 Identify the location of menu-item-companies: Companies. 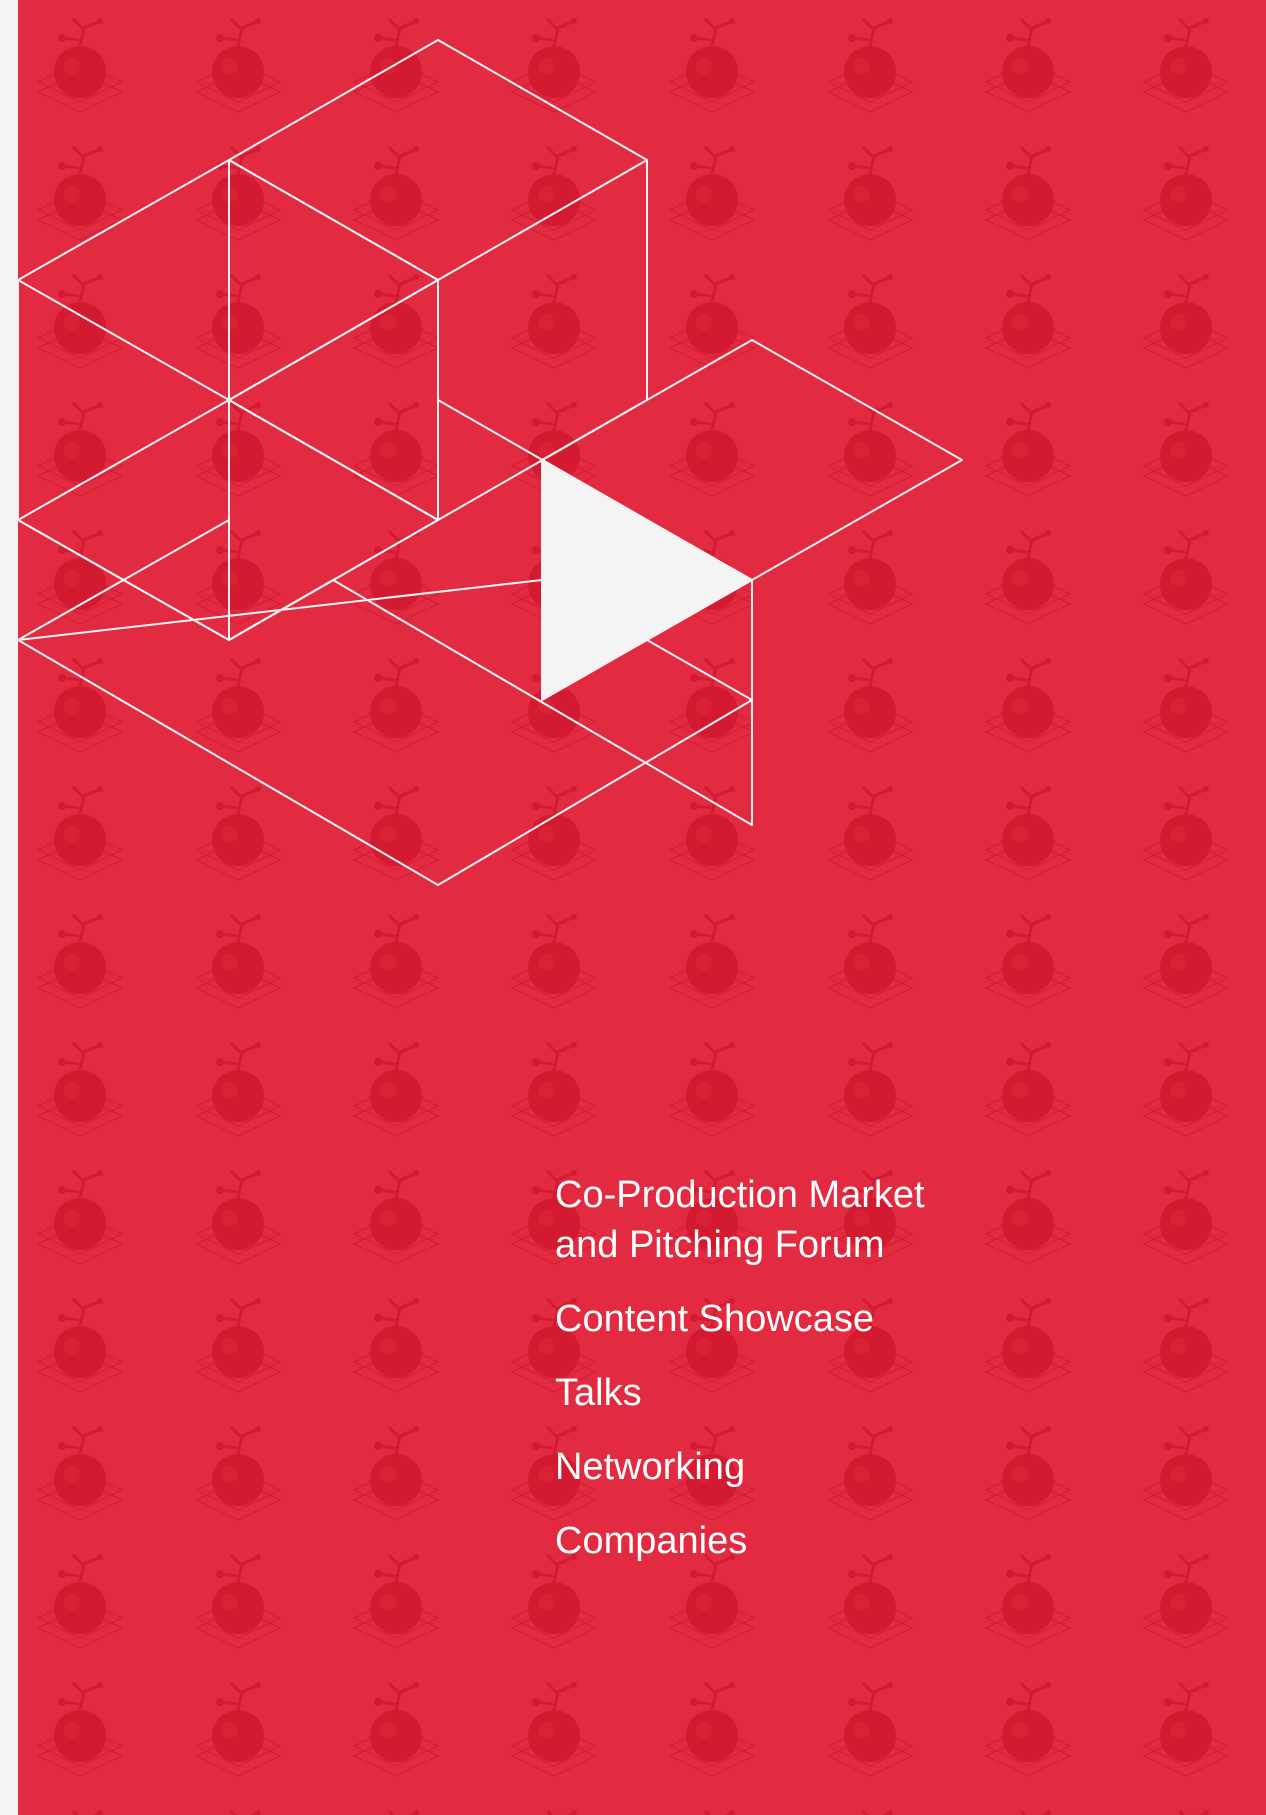
(765, 1541).